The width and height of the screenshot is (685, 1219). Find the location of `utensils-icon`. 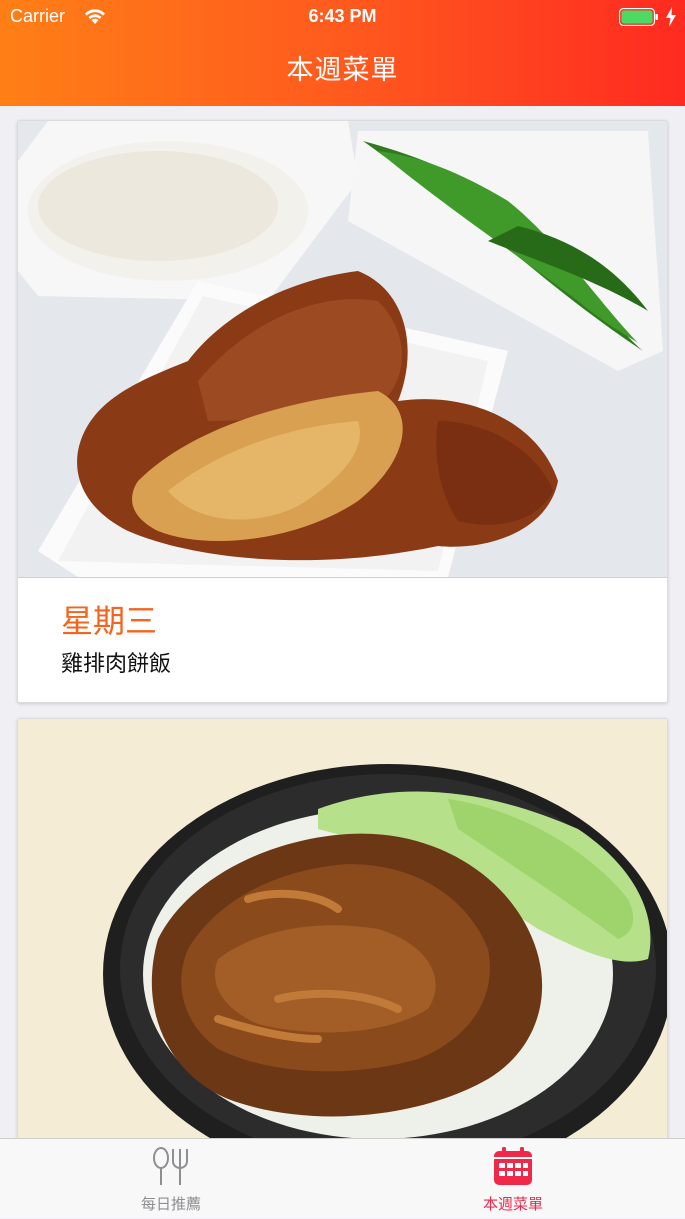

utensils-icon is located at coordinates (170, 1166).